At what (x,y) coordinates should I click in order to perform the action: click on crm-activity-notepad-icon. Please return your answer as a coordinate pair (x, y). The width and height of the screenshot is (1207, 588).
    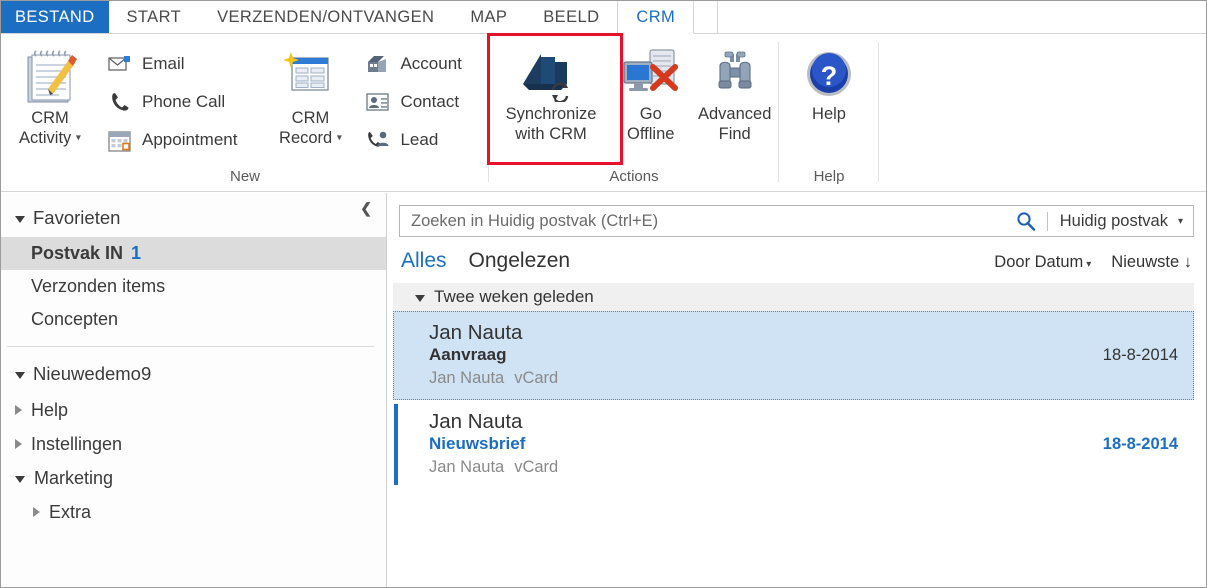
    Looking at the image, I should click on (50, 75).